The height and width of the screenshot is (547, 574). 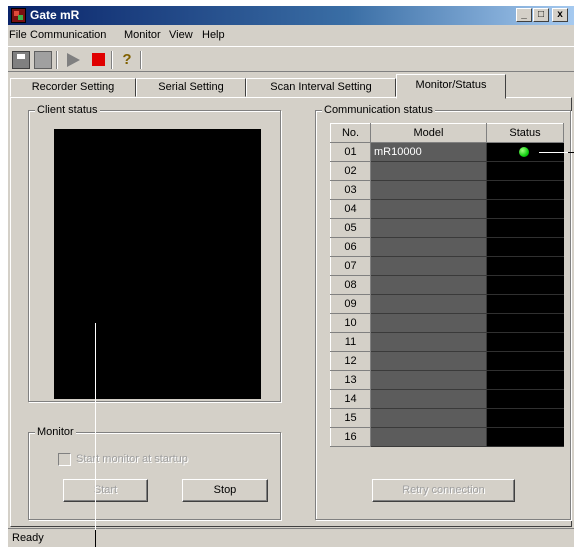 I want to click on row-number: 06, so click(x=350, y=247).